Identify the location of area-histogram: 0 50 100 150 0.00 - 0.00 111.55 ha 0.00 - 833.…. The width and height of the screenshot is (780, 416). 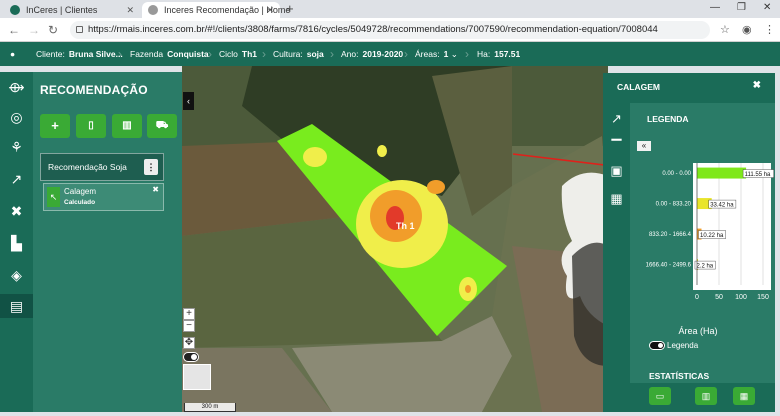
(710, 232).